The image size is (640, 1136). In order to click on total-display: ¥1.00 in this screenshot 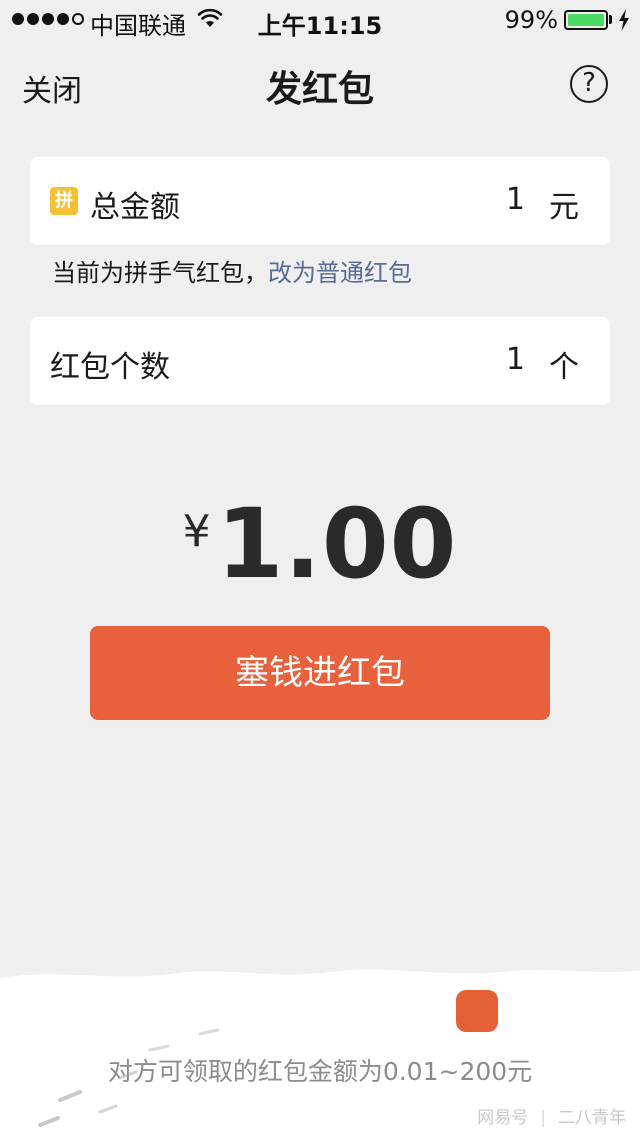, I will do `click(320, 544)`.